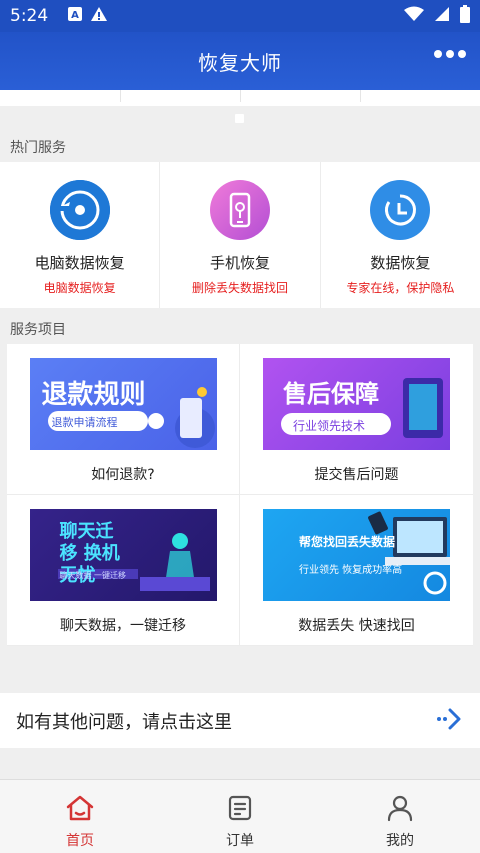 The image size is (480, 853). I want to click on cell-signal-icon, so click(442, 16).